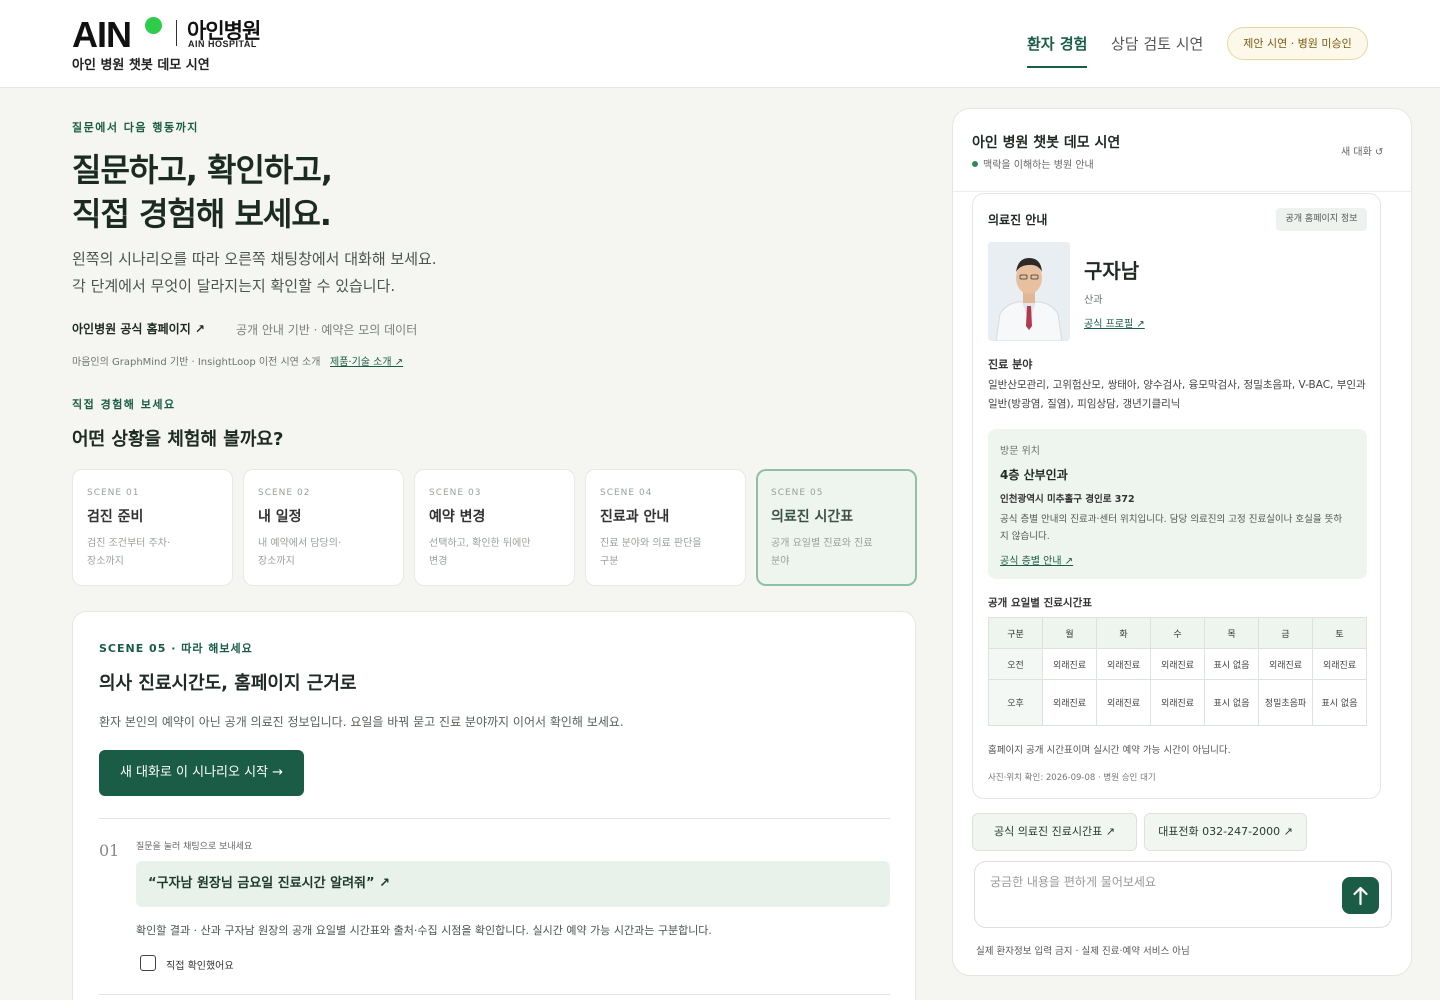 This screenshot has height=1000, width=1440. Describe the element at coordinates (1285, 633) in the screenshot. I see `table-header-cell: 금` at that location.